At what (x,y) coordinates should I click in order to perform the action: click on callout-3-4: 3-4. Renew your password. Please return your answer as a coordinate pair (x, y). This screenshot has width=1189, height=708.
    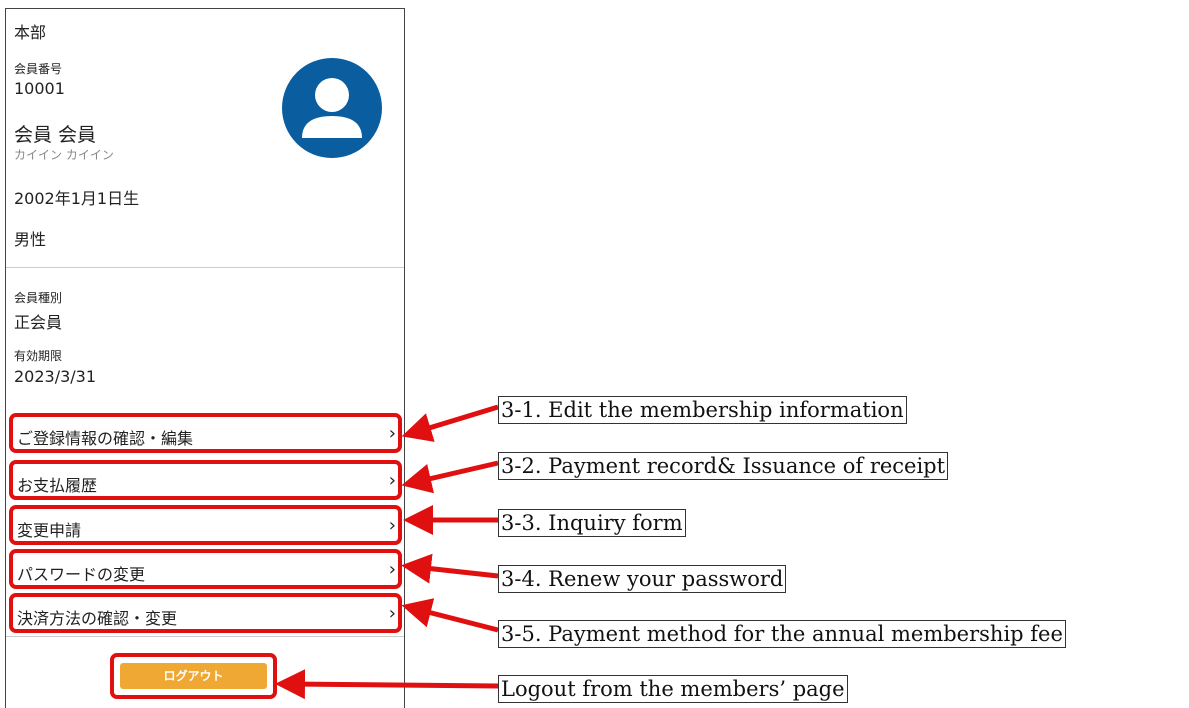
    Looking at the image, I should click on (642, 579).